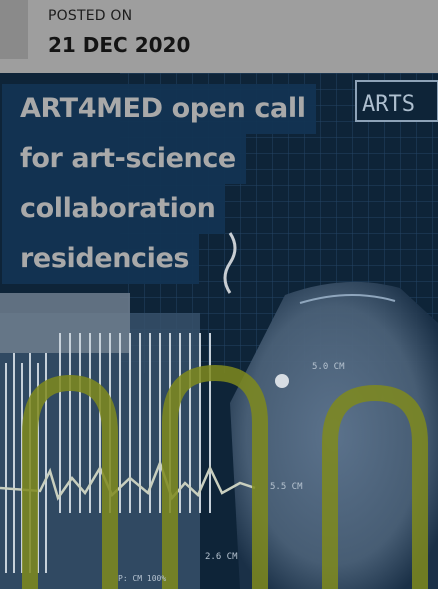 Image resolution: width=438 pixels, height=589 pixels. I want to click on post-title-line: collaboration, so click(114, 209).